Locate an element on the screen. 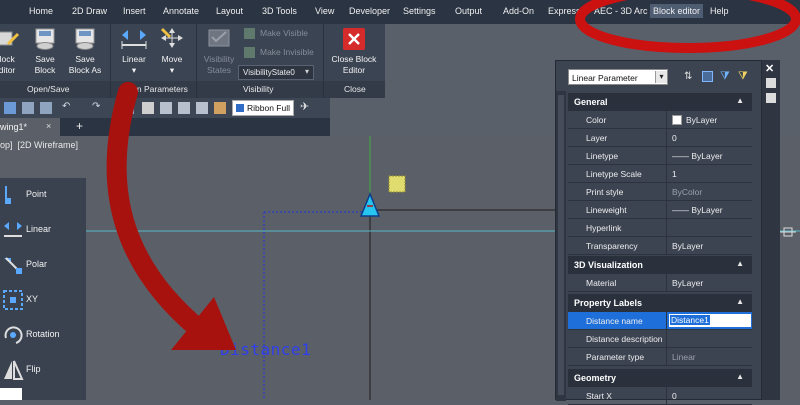 This screenshot has height=405, width=800. menu-annotate: Annotate is located at coordinates (181, 11).